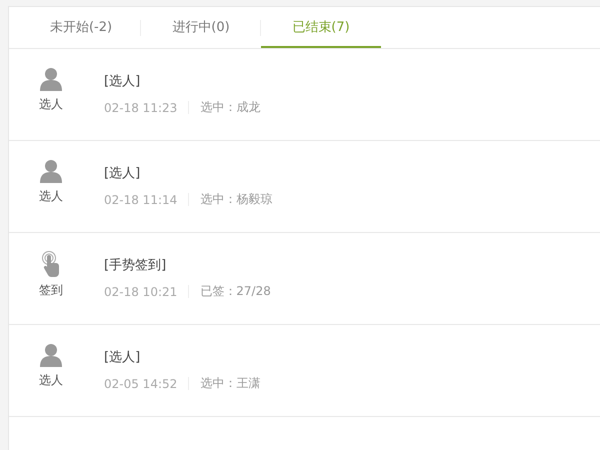 This screenshot has width=600, height=450. What do you see at coordinates (141, 383) in the screenshot?
I see `activity-time: 02-05 14:52` at bounding box center [141, 383].